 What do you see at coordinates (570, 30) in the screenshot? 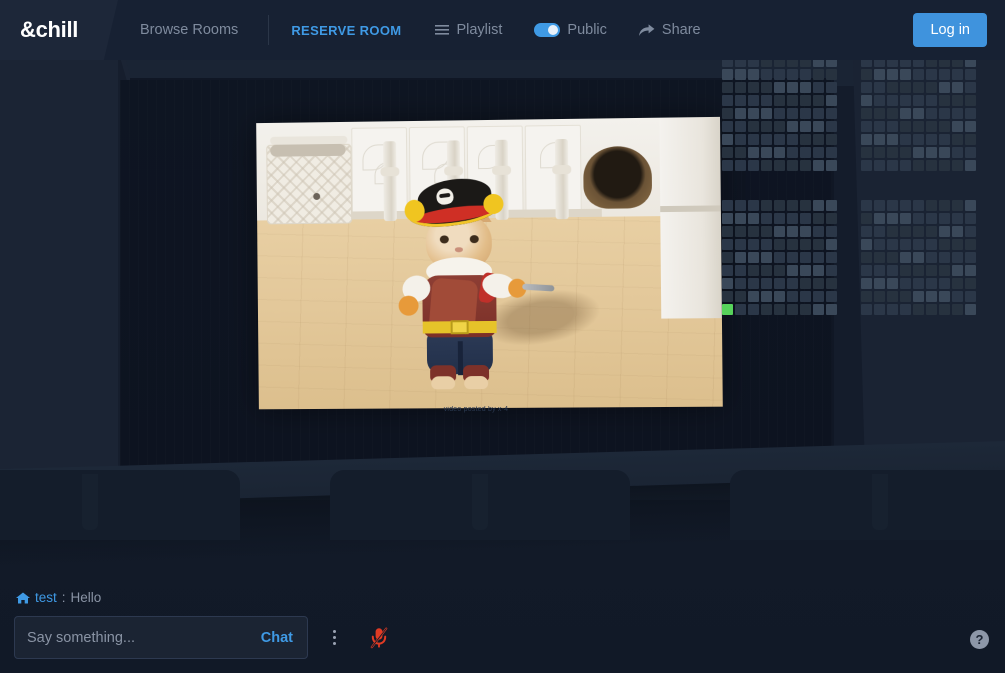
I see `nav-public-toggle: Public` at bounding box center [570, 30].